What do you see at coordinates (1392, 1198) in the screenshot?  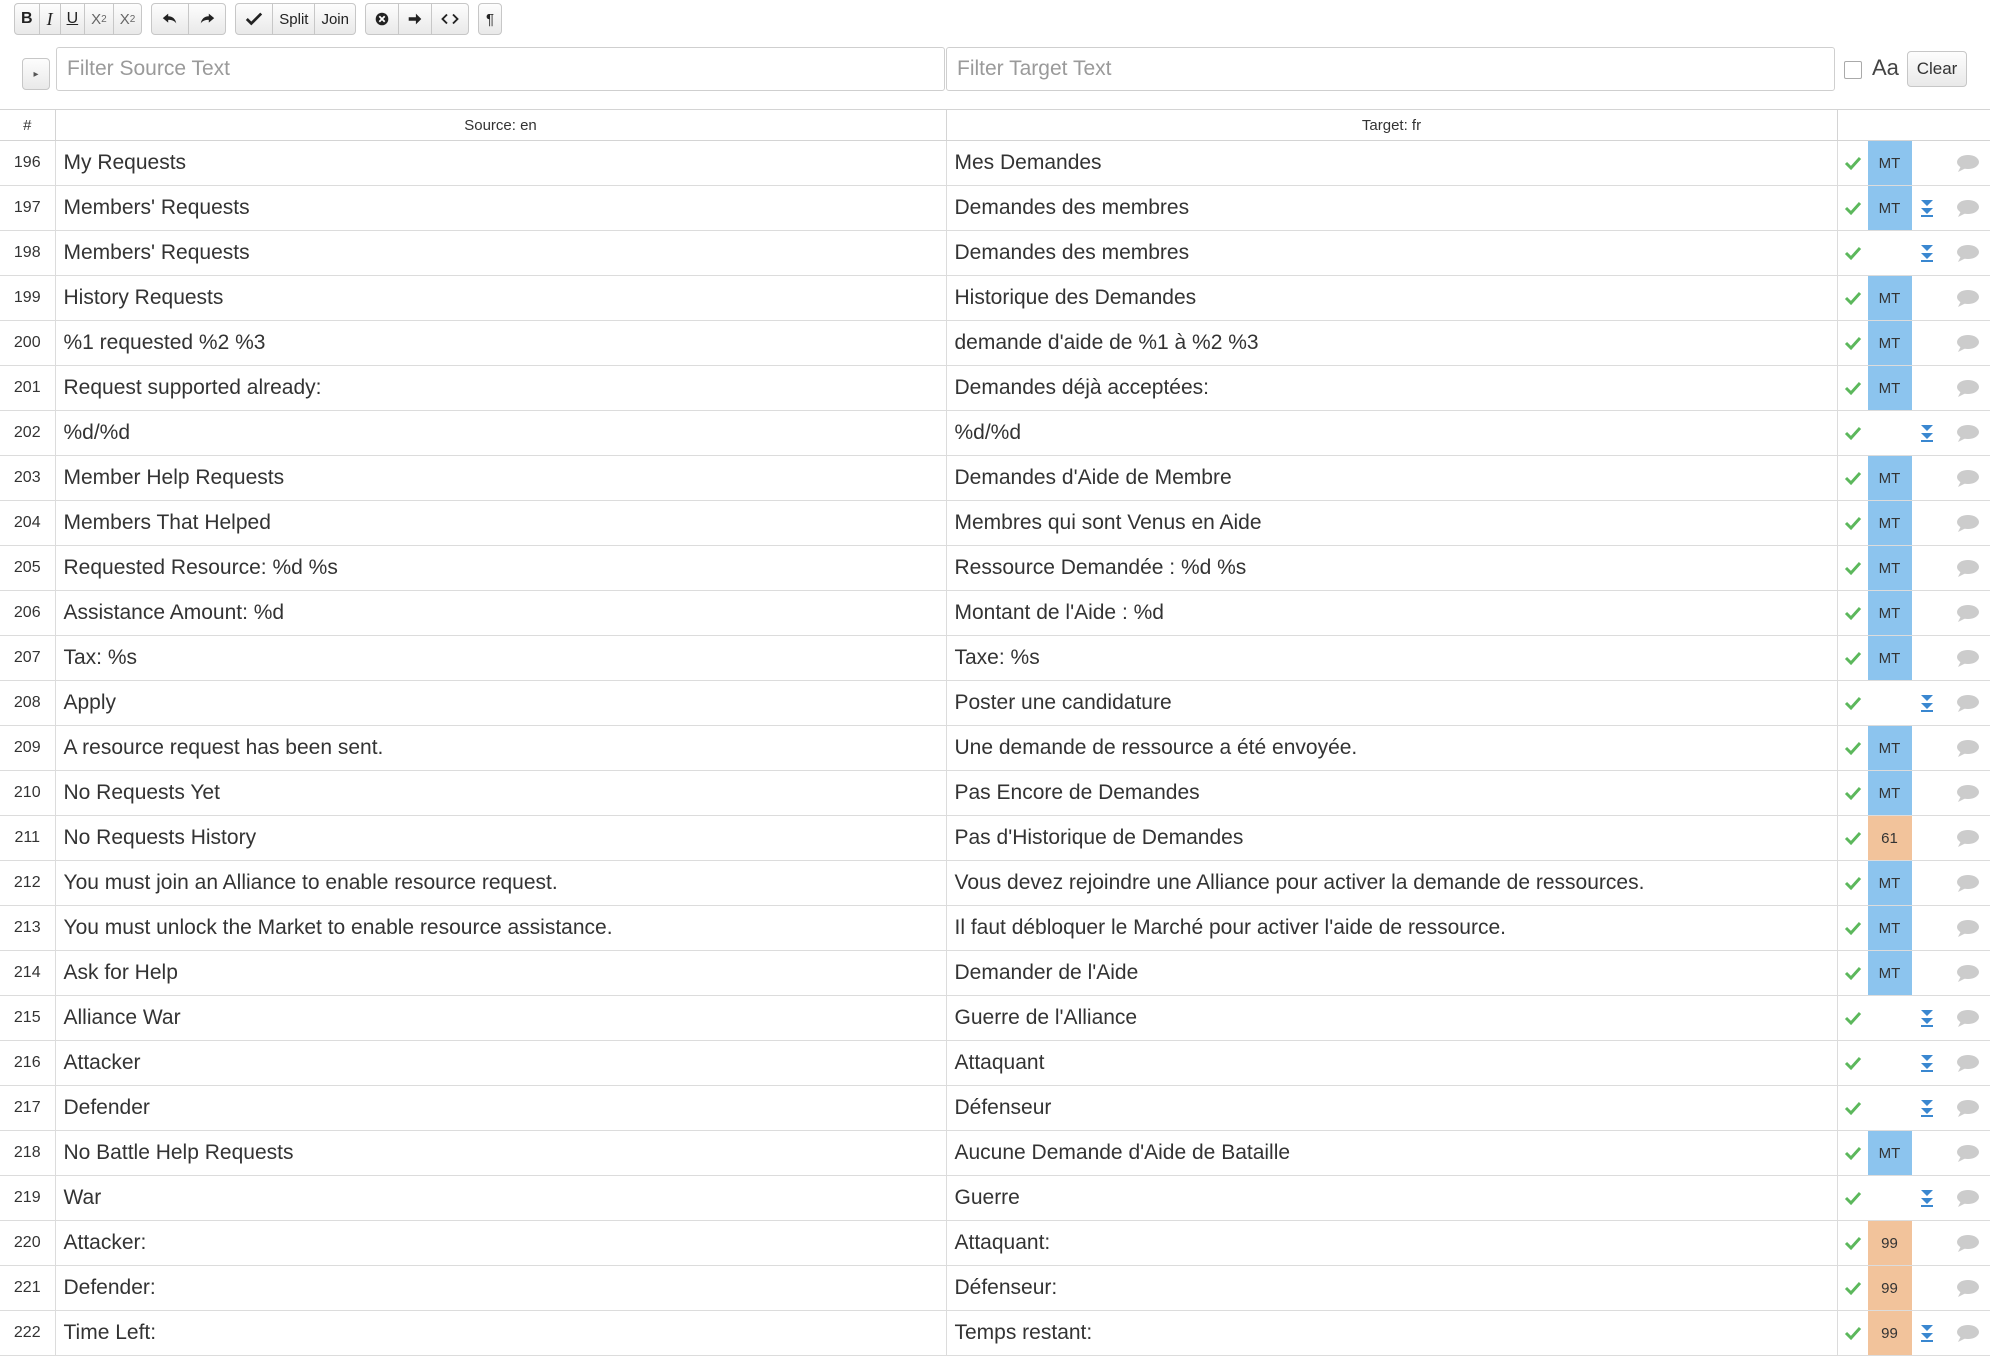 I see `target-text: Guerre` at bounding box center [1392, 1198].